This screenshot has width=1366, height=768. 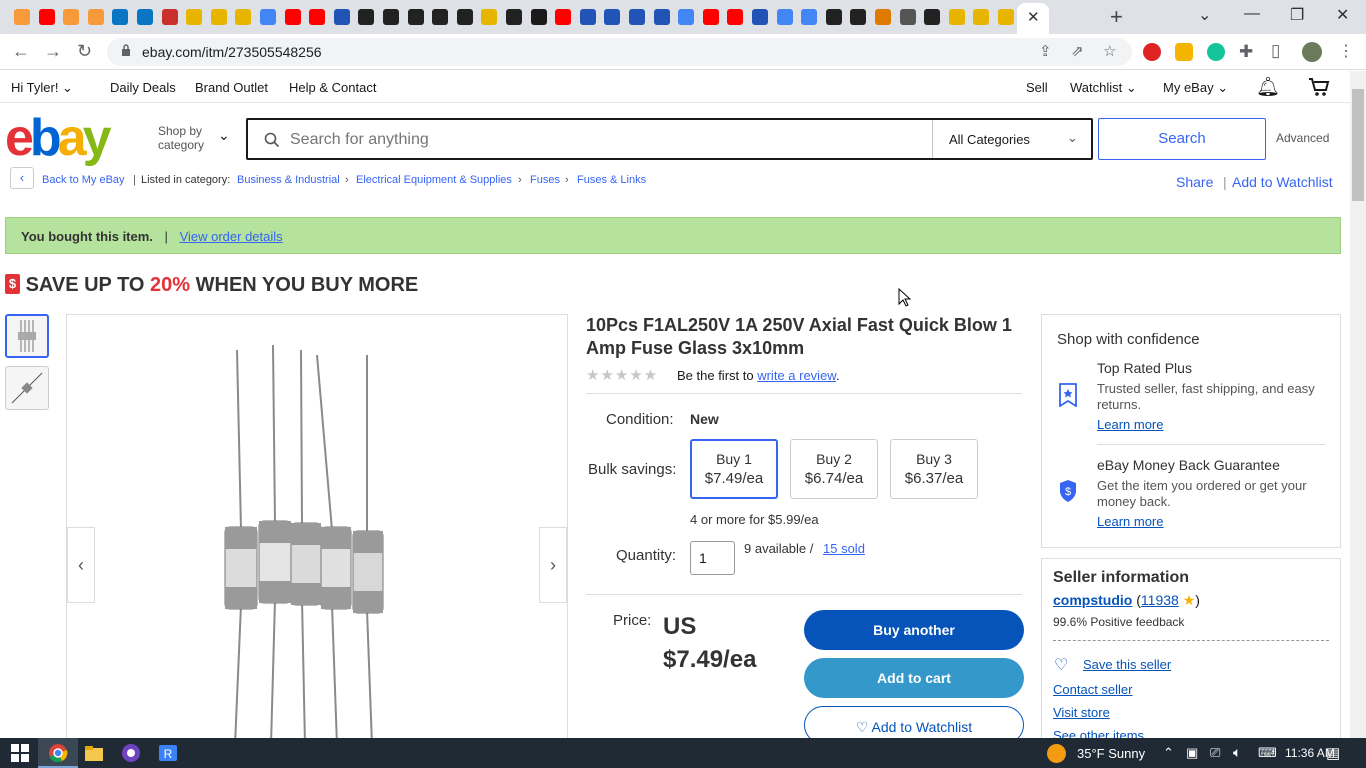 What do you see at coordinates (1045, 51) in the screenshot?
I see `install-icon: ⇪` at bounding box center [1045, 51].